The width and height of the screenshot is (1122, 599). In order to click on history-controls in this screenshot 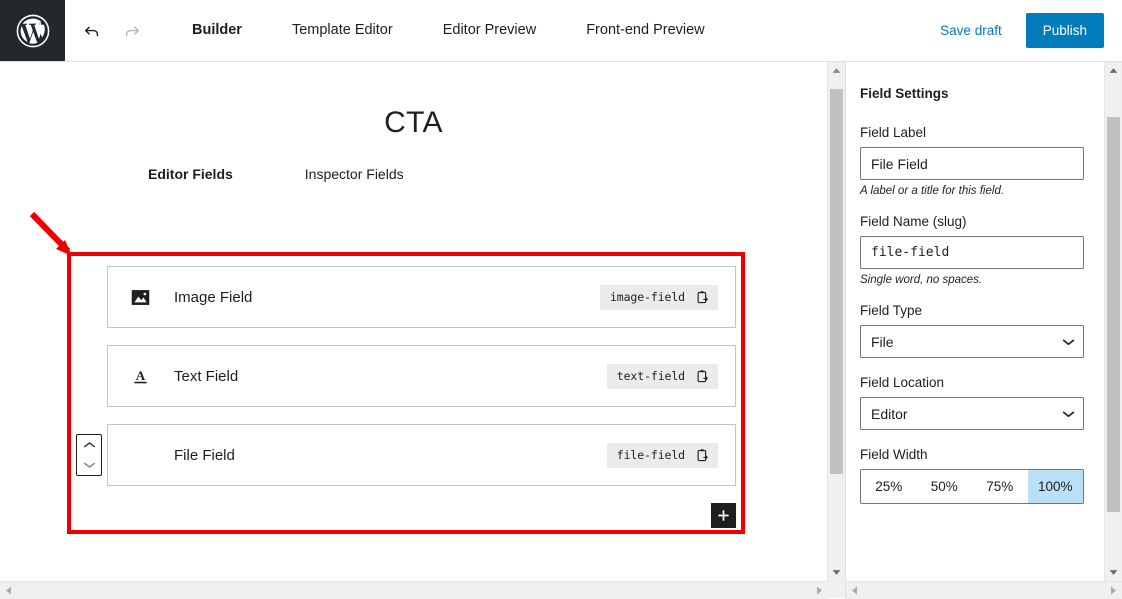, I will do `click(105, 30)`.